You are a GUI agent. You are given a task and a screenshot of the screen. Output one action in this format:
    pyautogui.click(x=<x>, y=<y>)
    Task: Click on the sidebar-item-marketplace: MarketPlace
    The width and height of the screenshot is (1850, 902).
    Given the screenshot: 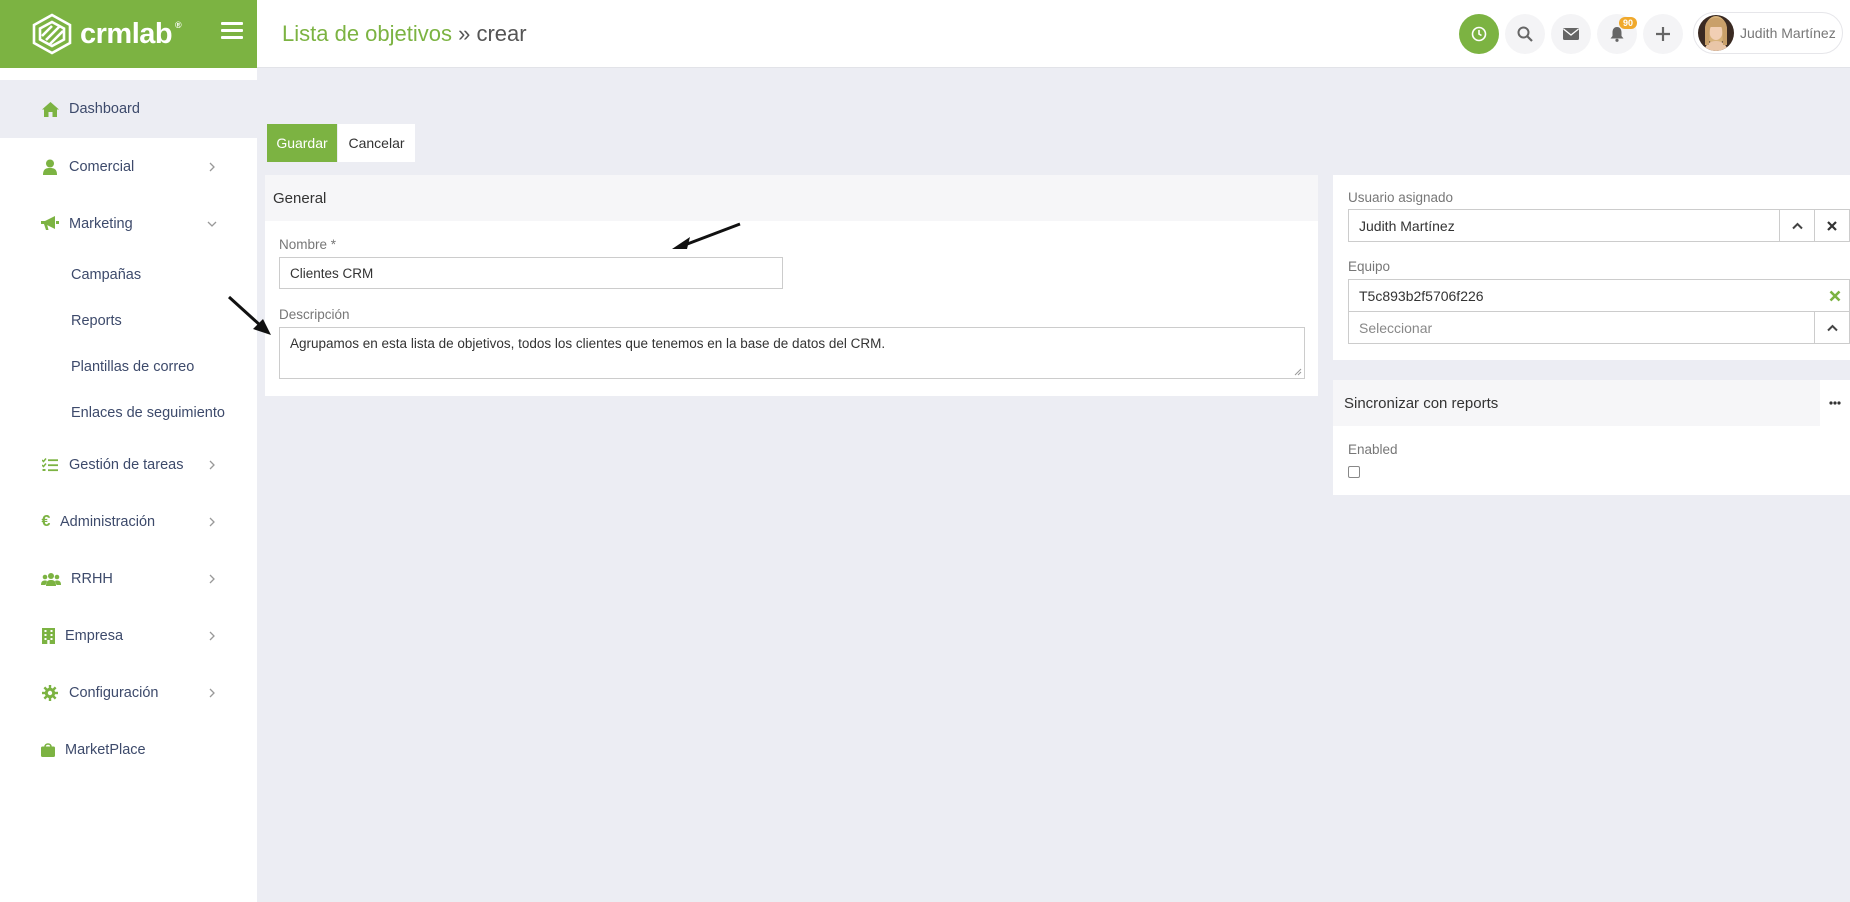 What is the action you would take?
    pyautogui.click(x=128, y=749)
    